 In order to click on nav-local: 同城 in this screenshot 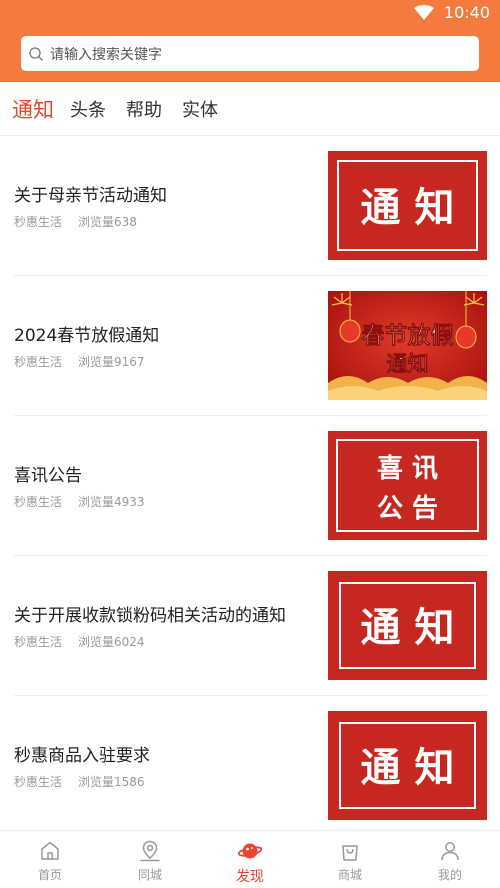, I will do `click(150, 859)`.